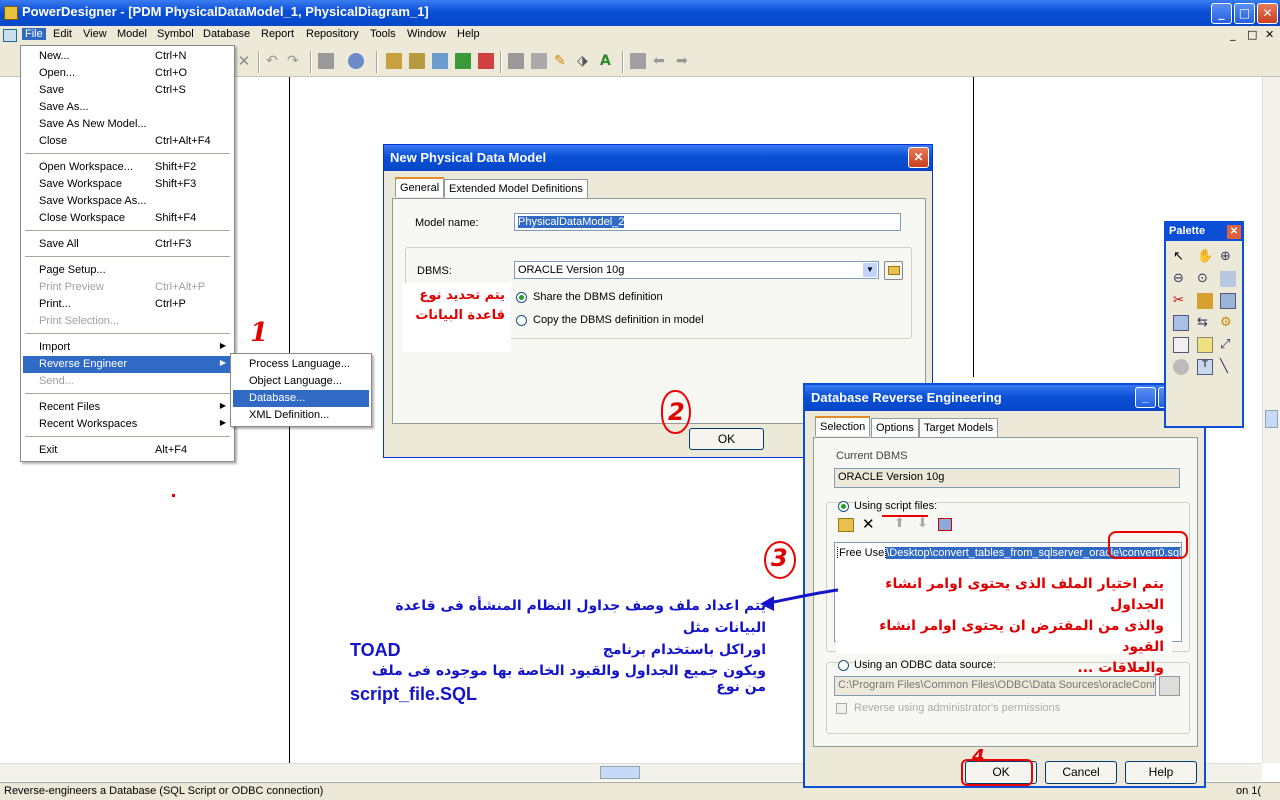  I want to click on menu-file: File, so click(34, 34).